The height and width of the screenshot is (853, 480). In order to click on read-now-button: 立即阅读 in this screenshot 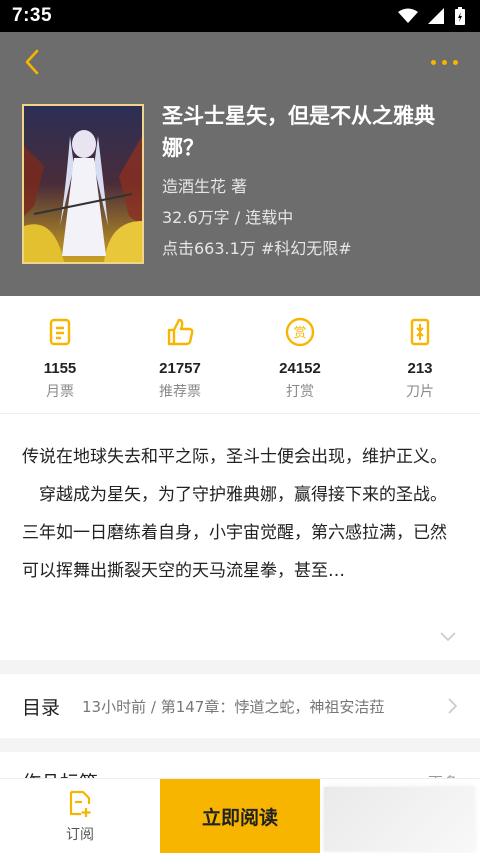, I will do `click(240, 816)`.